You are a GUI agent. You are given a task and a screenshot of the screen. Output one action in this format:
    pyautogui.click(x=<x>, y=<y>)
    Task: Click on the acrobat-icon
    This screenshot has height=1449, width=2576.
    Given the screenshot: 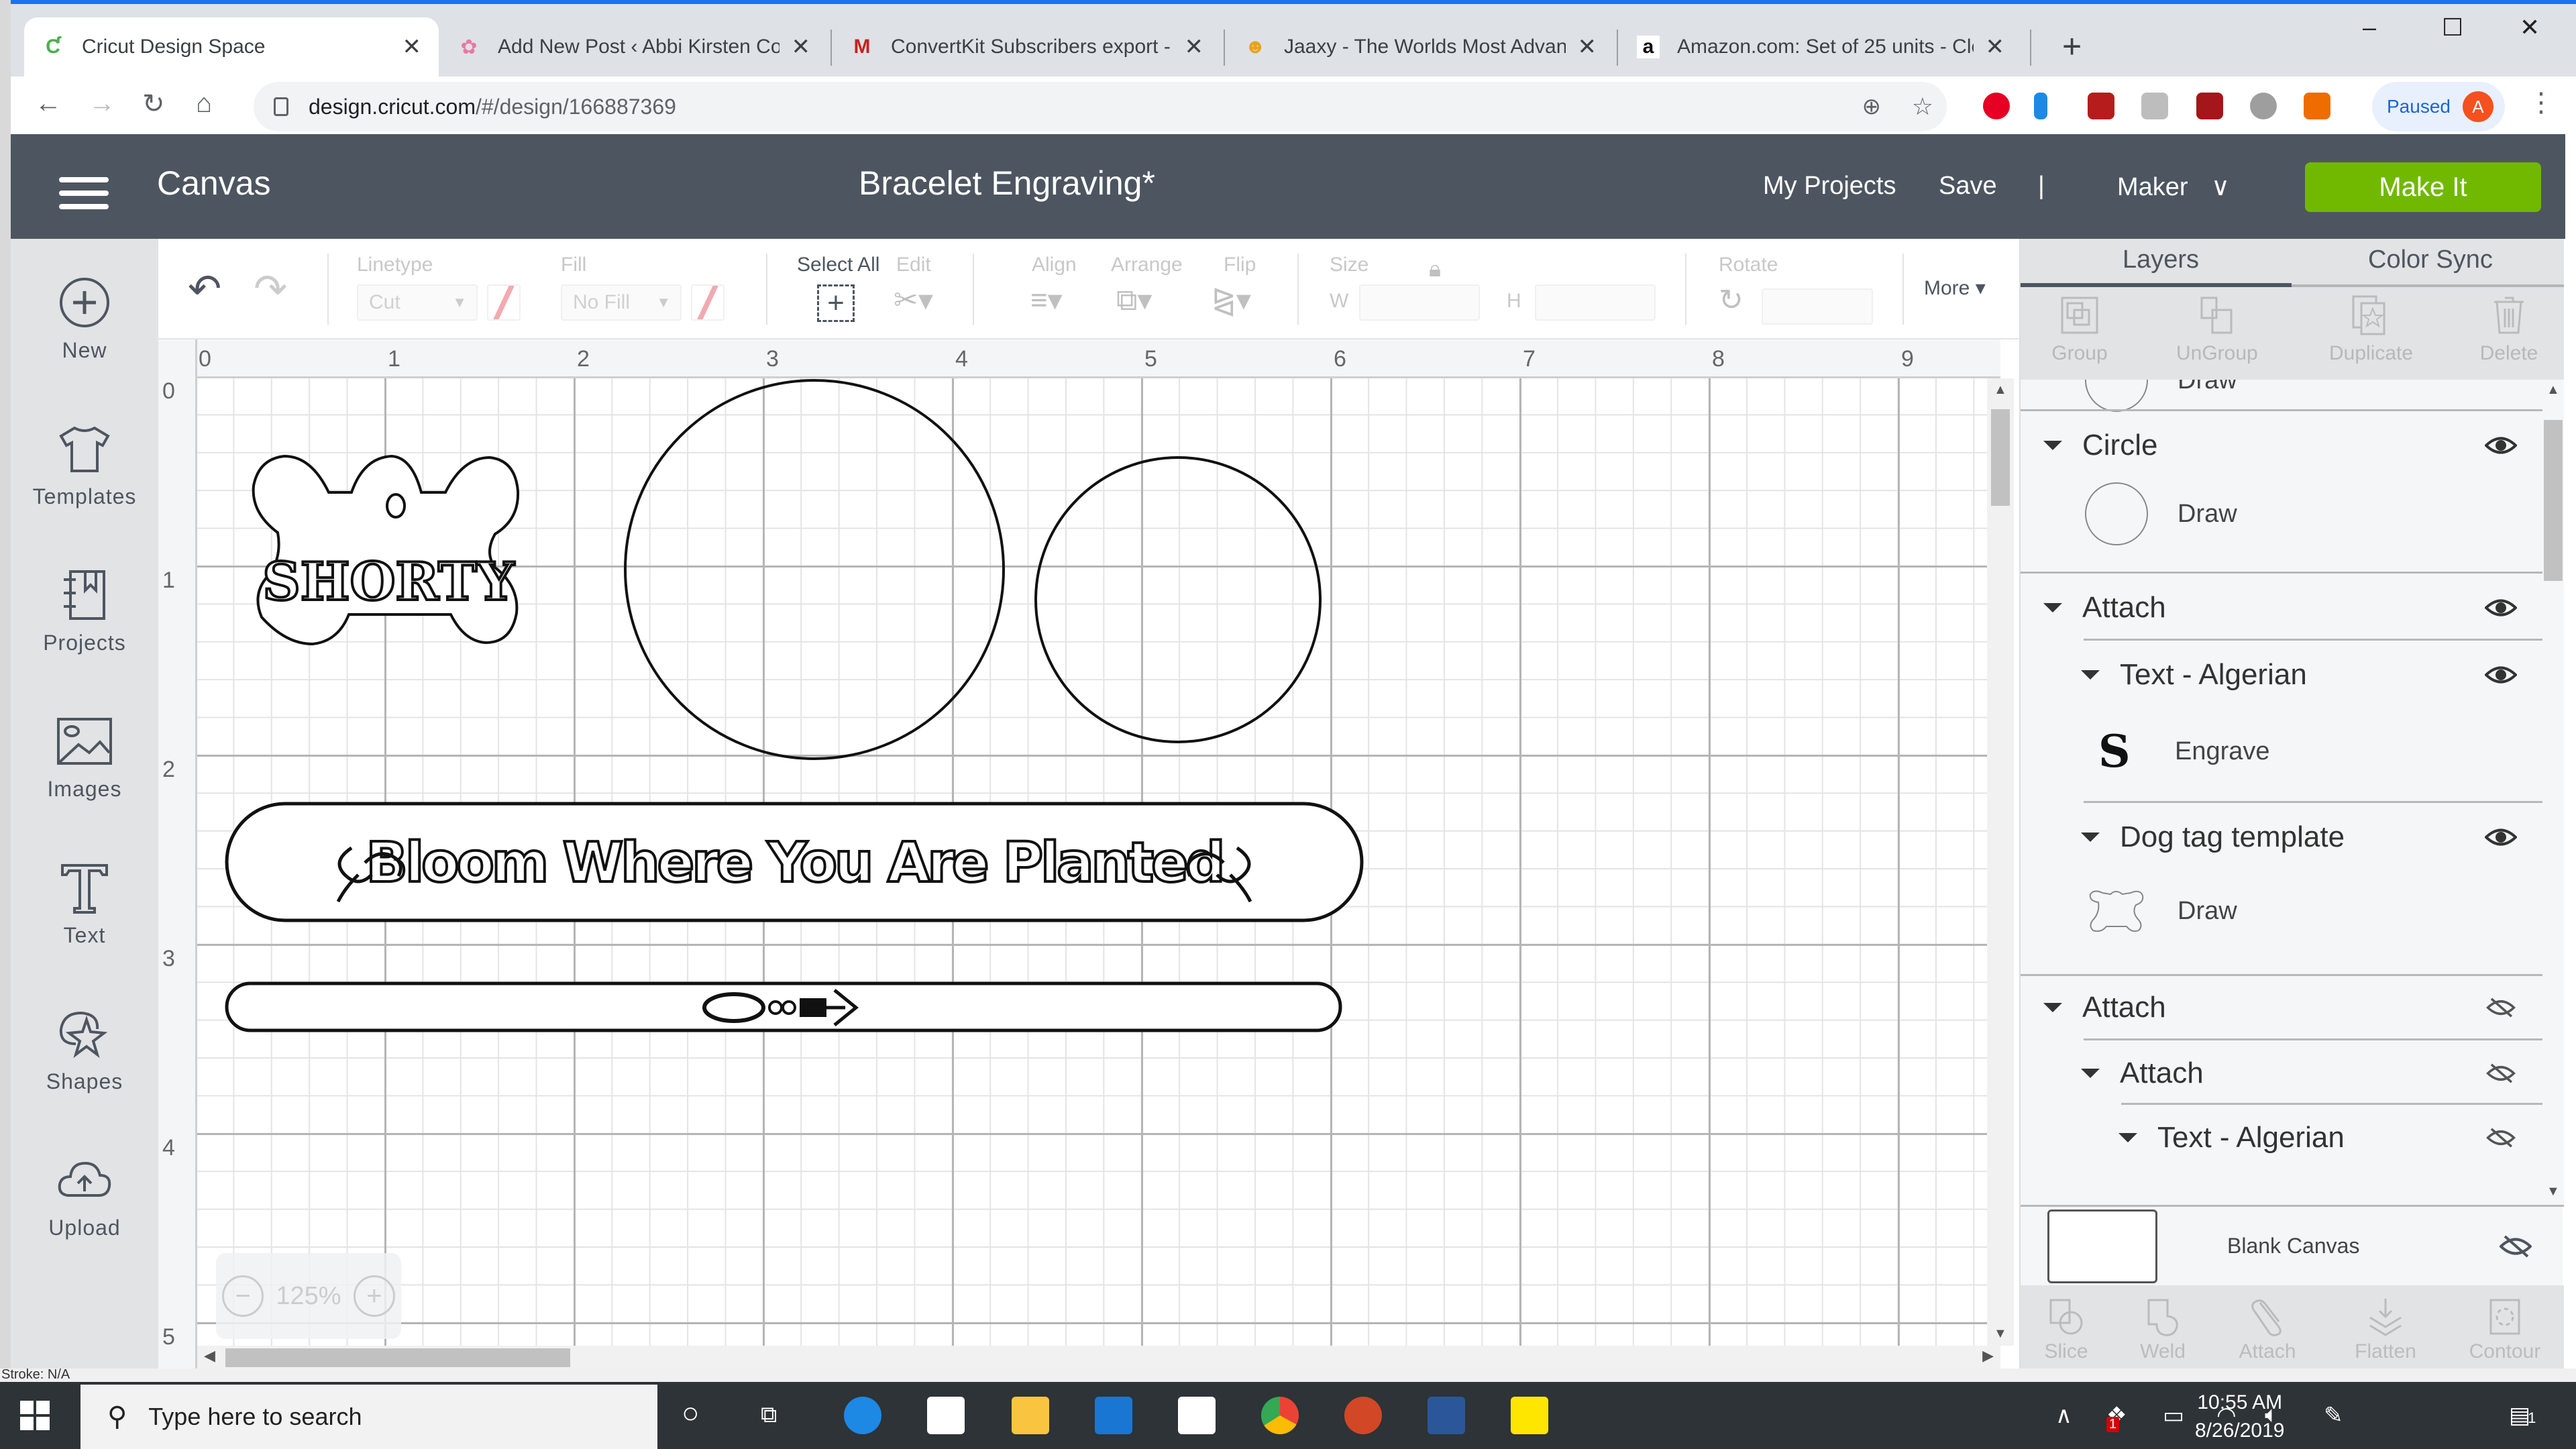 What is the action you would take?
    pyautogui.click(x=2209, y=106)
    